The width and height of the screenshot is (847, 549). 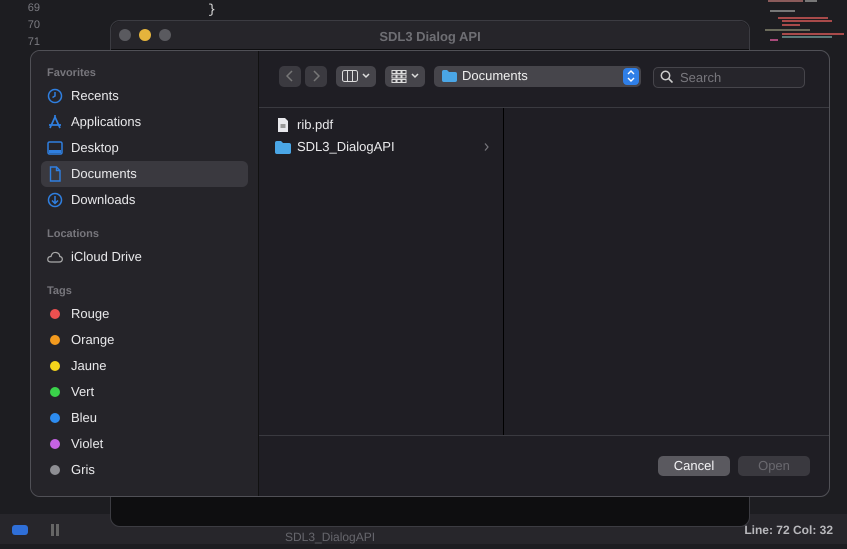 What do you see at coordinates (88, 366) in the screenshot?
I see `item-label: Jaune` at bounding box center [88, 366].